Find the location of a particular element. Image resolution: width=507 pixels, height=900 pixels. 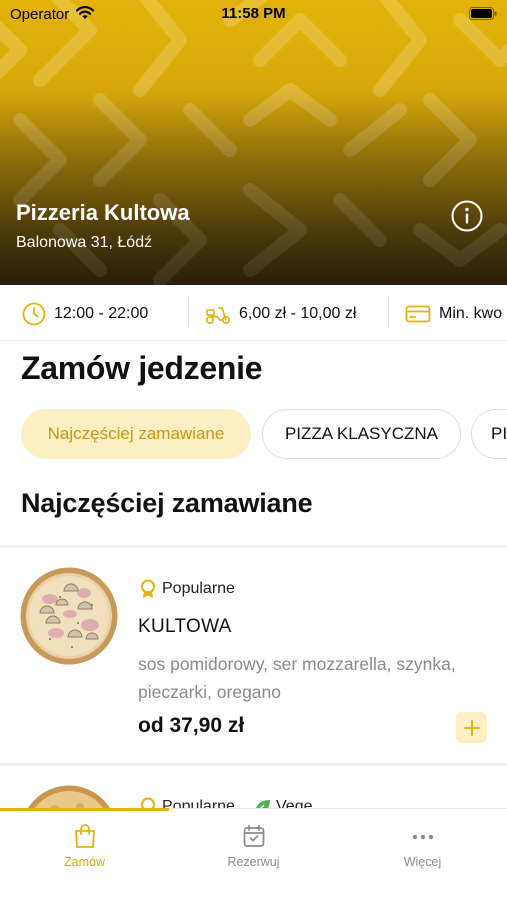

opening-hours: 12:00 - 22:00 is located at coordinates (85, 314).